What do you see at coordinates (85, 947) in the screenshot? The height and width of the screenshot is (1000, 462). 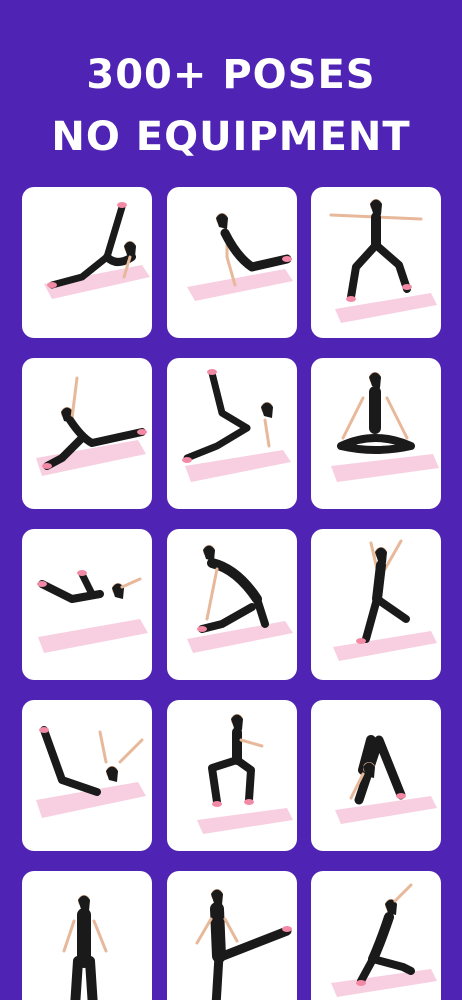 I see `standing-pose-icon` at bounding box center [85, 947].